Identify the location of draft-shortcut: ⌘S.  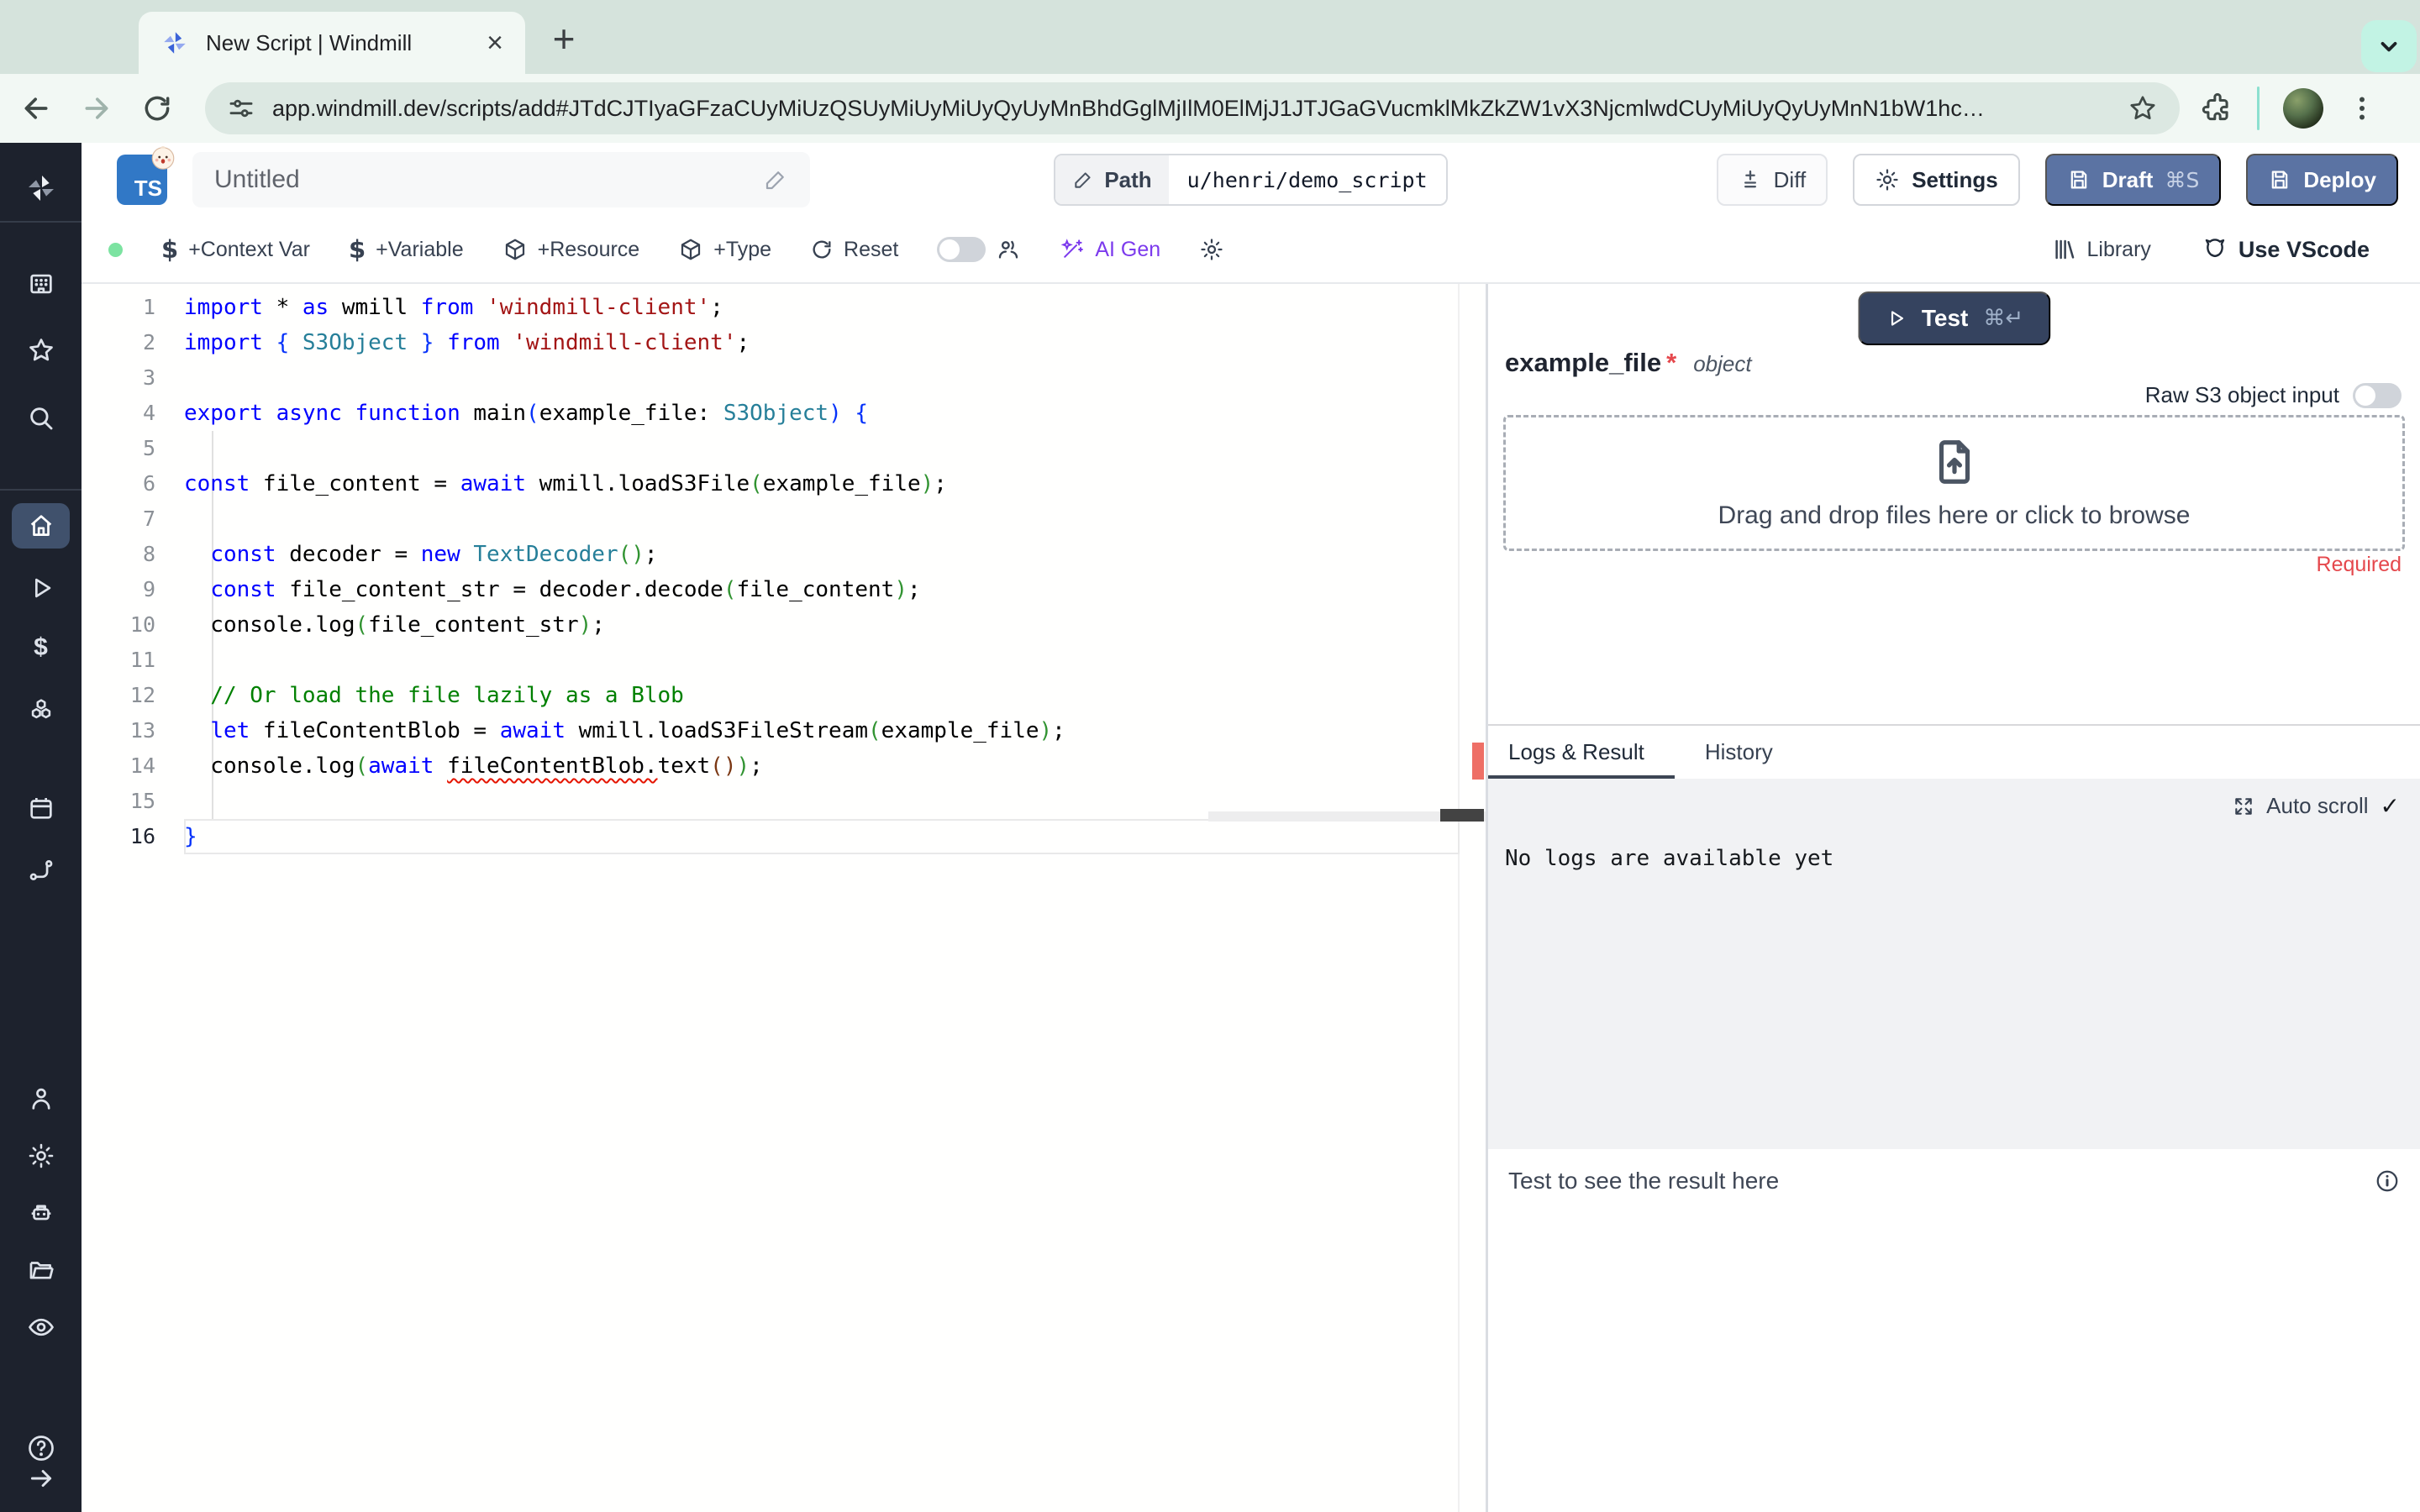
(2182, 179).